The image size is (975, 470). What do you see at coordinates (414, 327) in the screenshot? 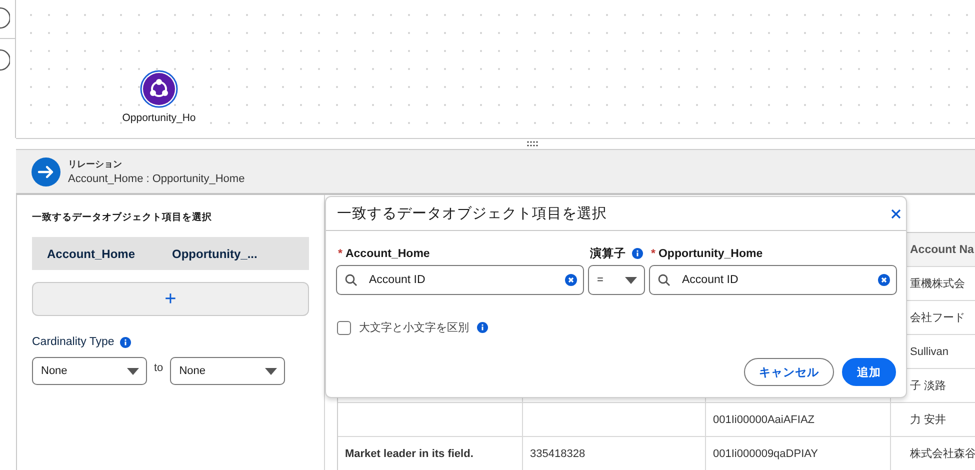
I see `checkbox-label: 大文字と小文字を区別` at bounding box center [414, 327].